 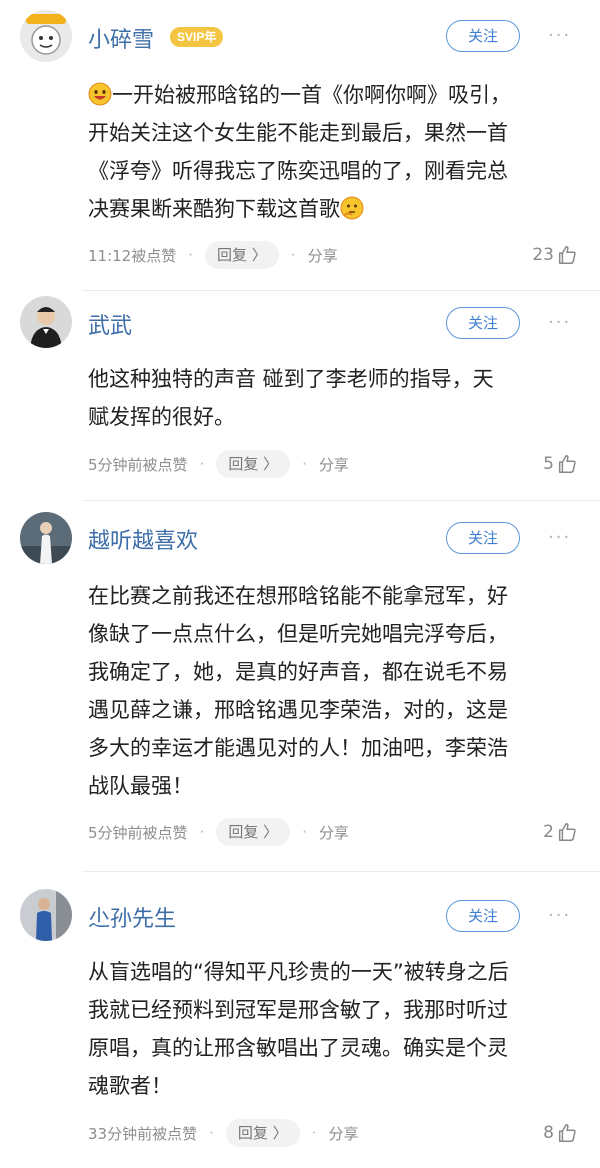 What do you see at coordinates (298, 133) in the screenshot?
I see `comment-line: 开始关注这个女生能不能走到最后，果然一首` at bounding box center [298, 133].